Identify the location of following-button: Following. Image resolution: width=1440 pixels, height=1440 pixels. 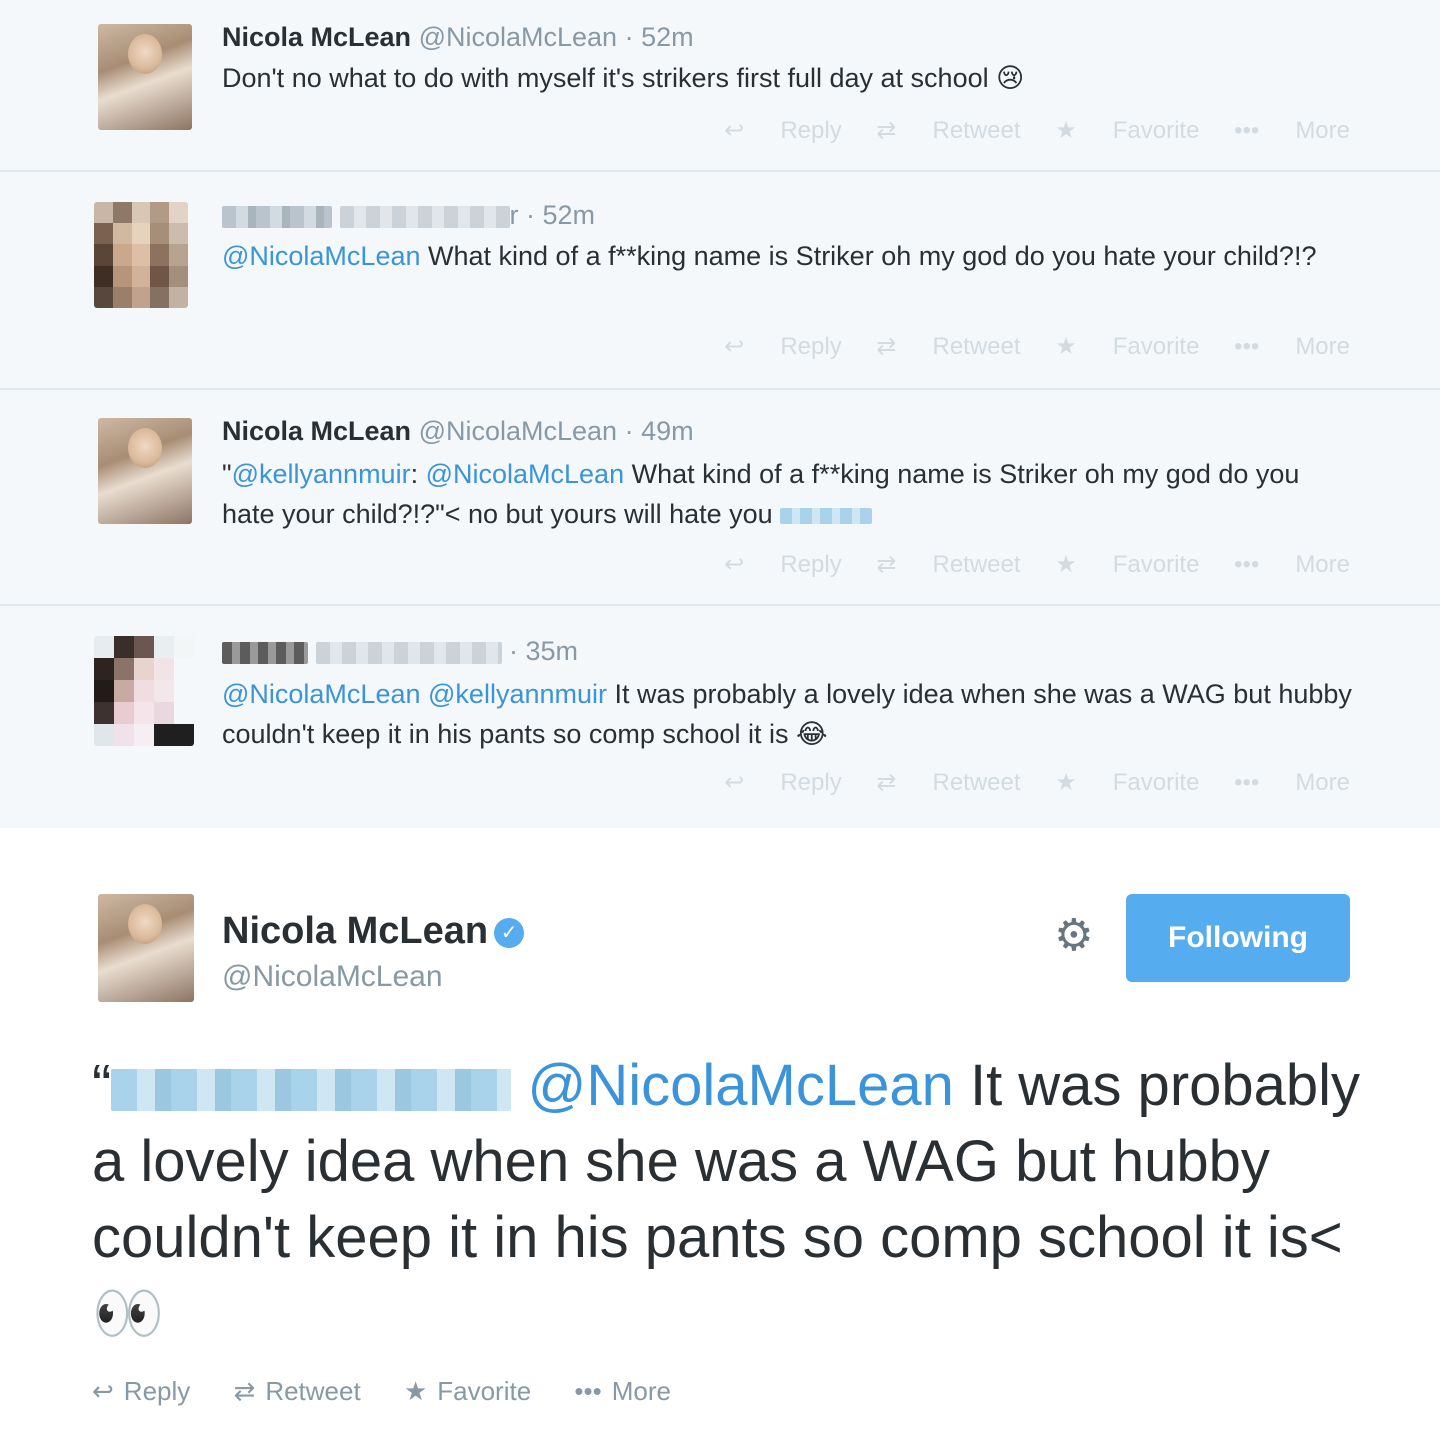
(1238, 938).